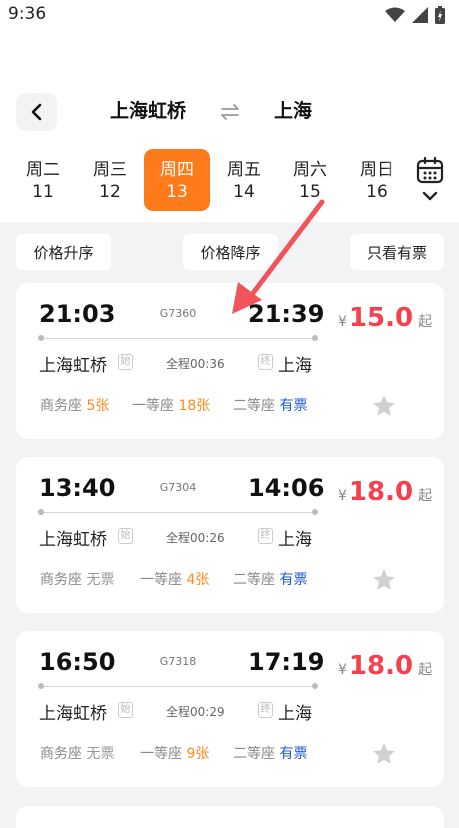 Image resolution: width=459 pixels, height=828 pixels. What do you see at coordinates (230, 112) in the screenshot?
I see `swap-arrows-icon` at bounding box center [230, 112].